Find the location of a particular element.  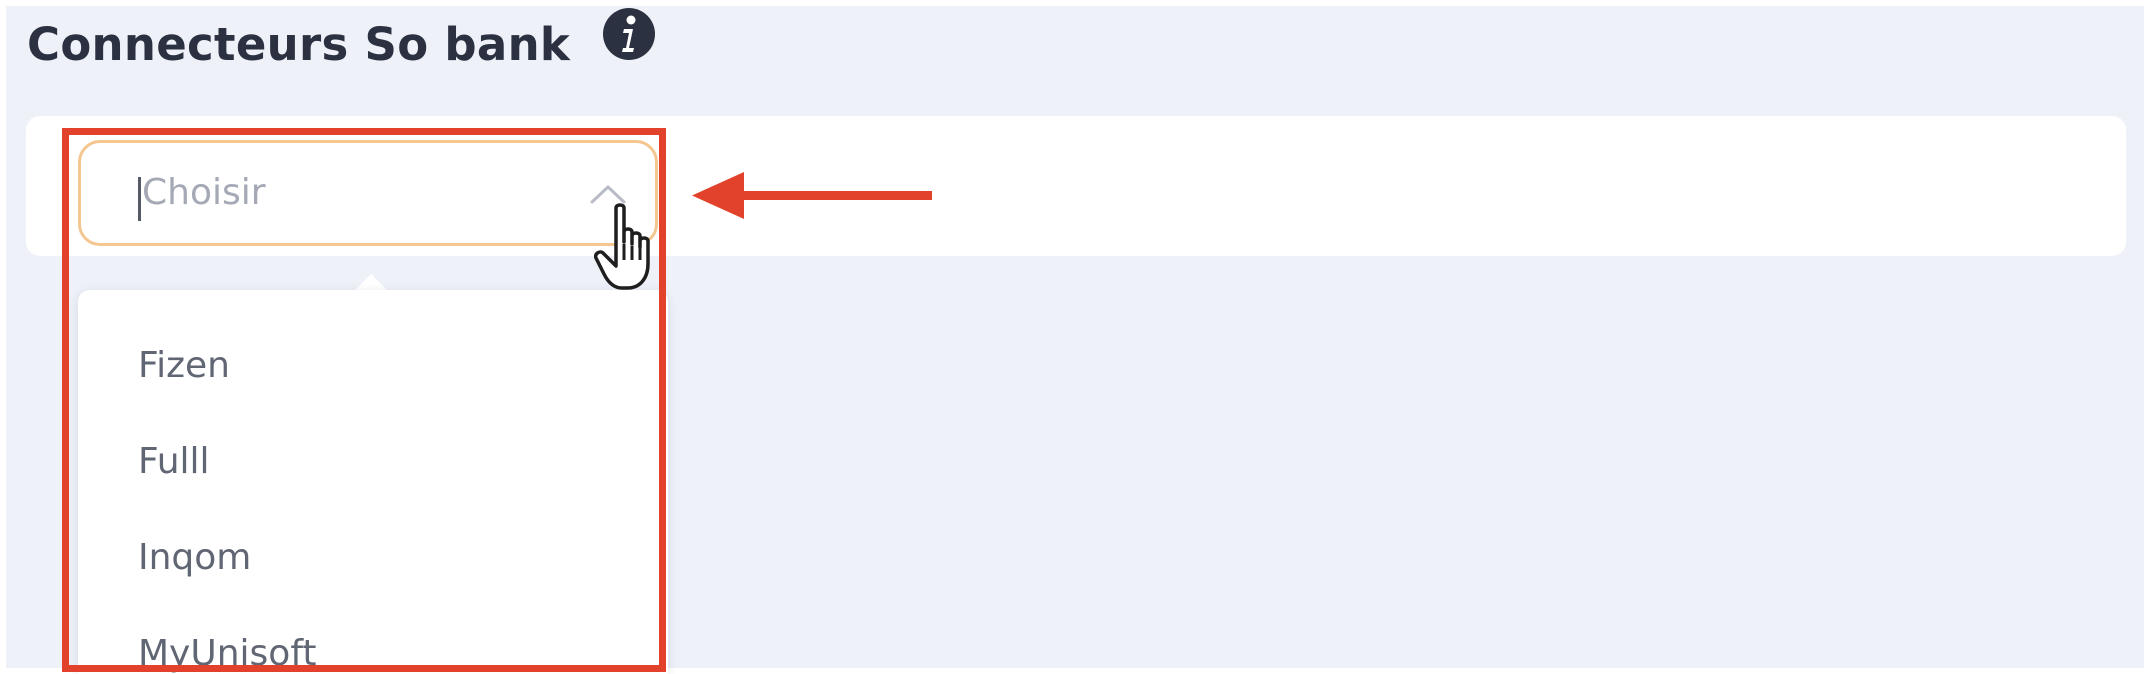

section-title: Connecteurs So bank is located at coordinates (299, 44).